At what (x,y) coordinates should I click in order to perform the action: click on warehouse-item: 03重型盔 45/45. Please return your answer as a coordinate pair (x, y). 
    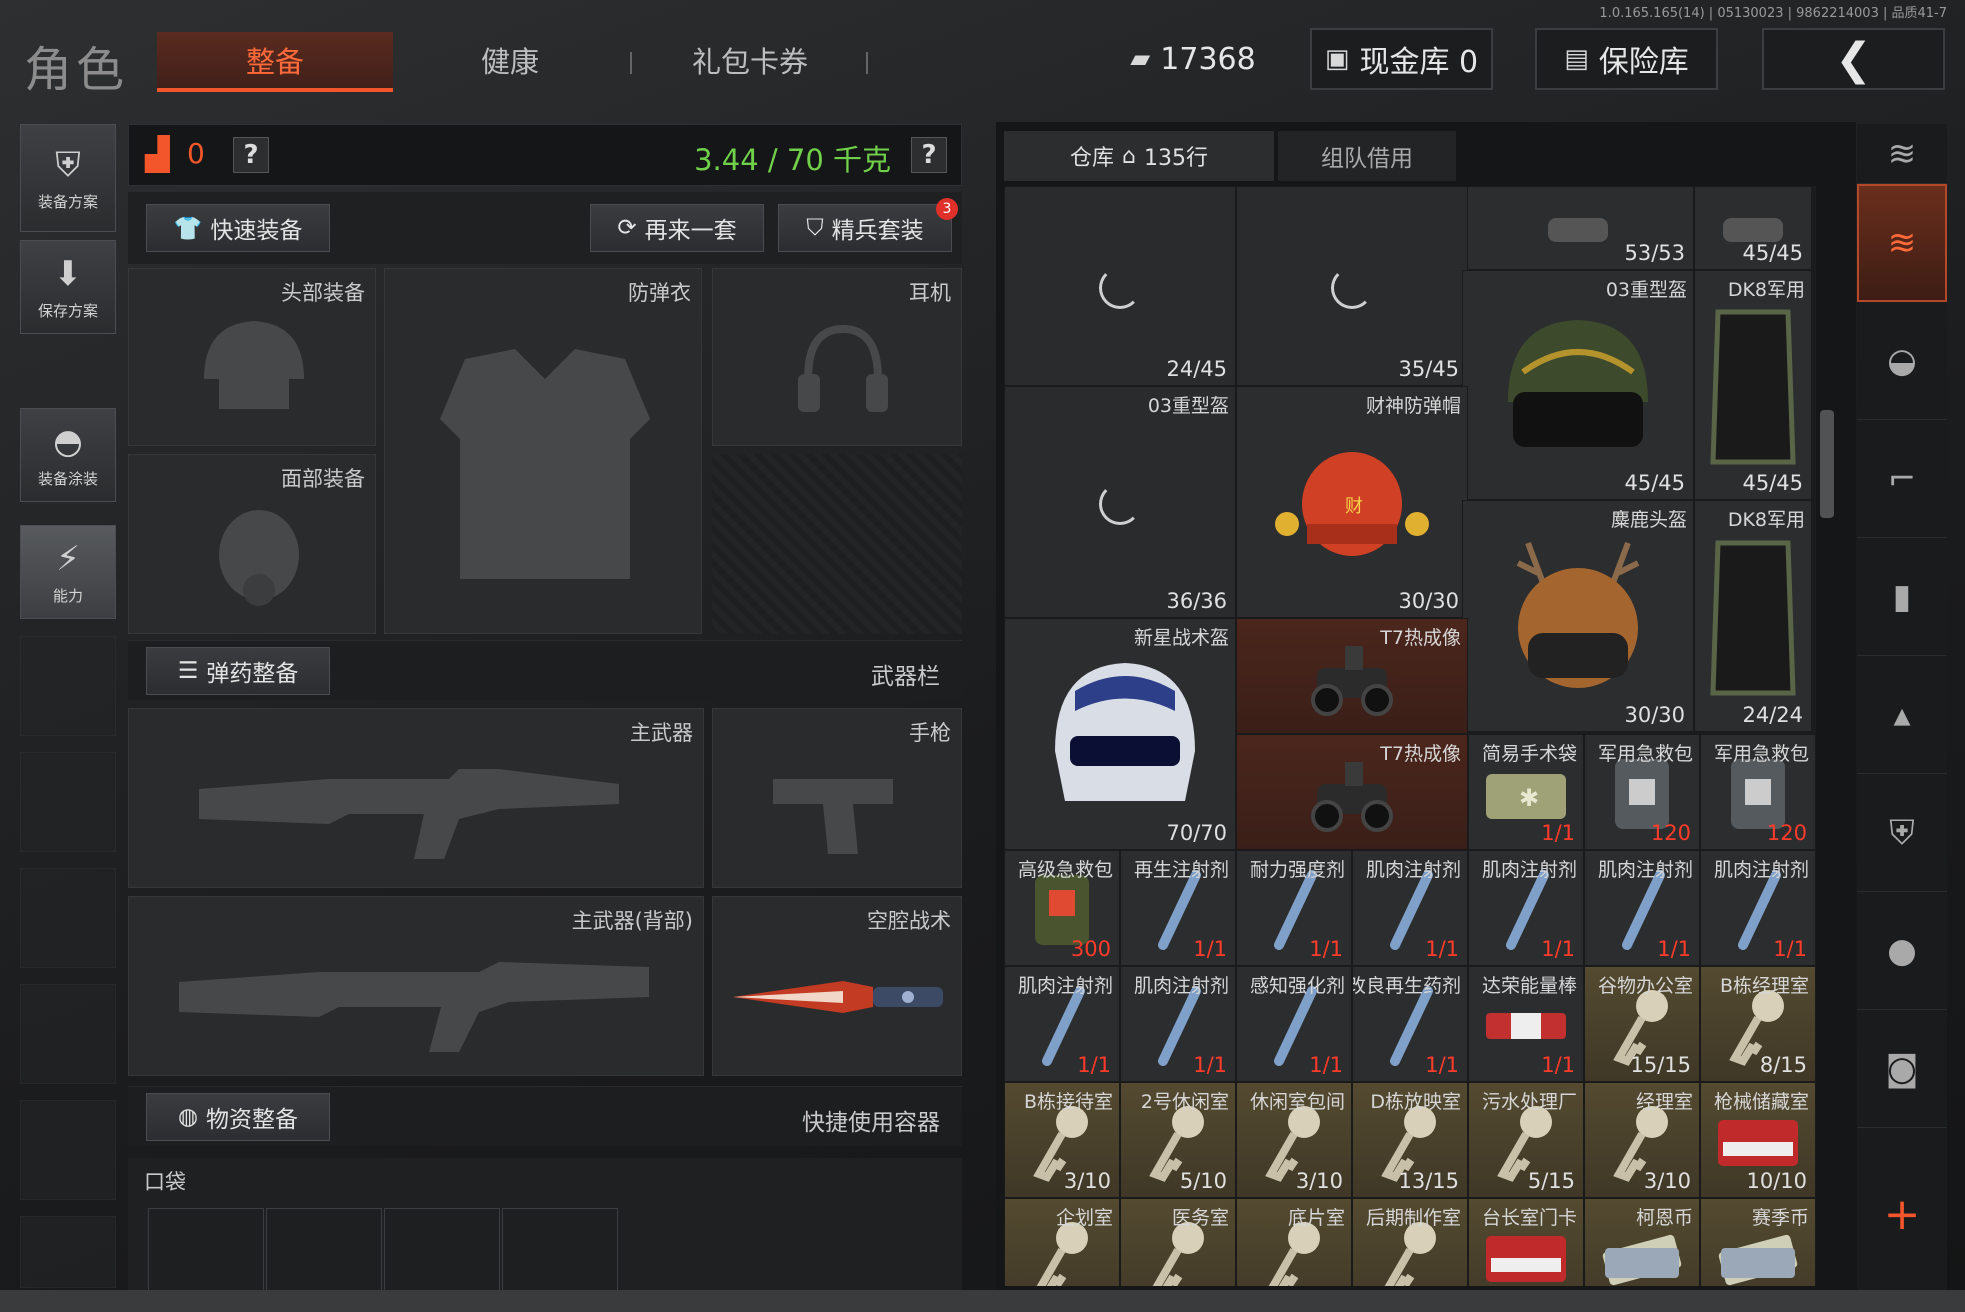
    Looking at the image, I should click on (1578, 385).